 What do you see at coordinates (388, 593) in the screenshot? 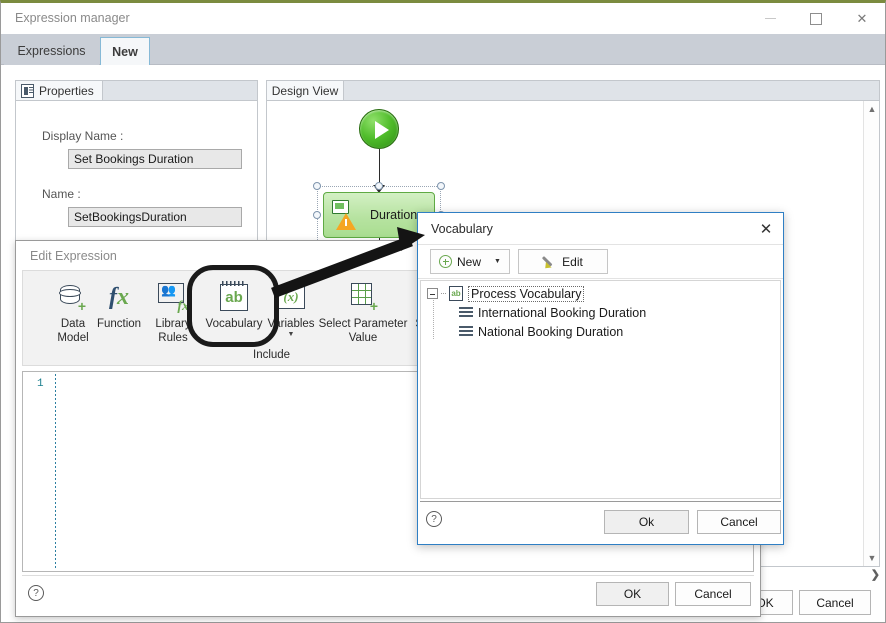
I see `edit-expression-footer: ? OK Cancel` at bounding box center [388, 593].